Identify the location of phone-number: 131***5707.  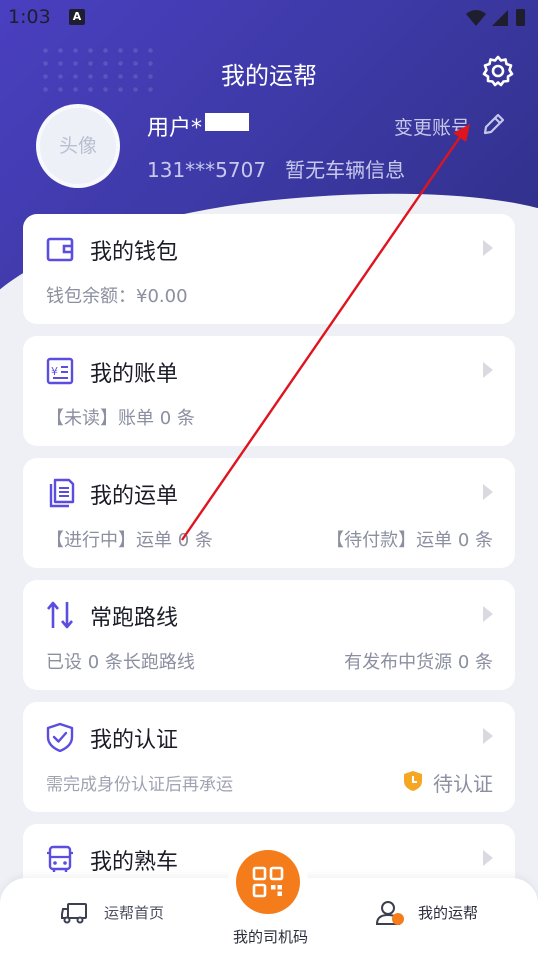
(207, 170).